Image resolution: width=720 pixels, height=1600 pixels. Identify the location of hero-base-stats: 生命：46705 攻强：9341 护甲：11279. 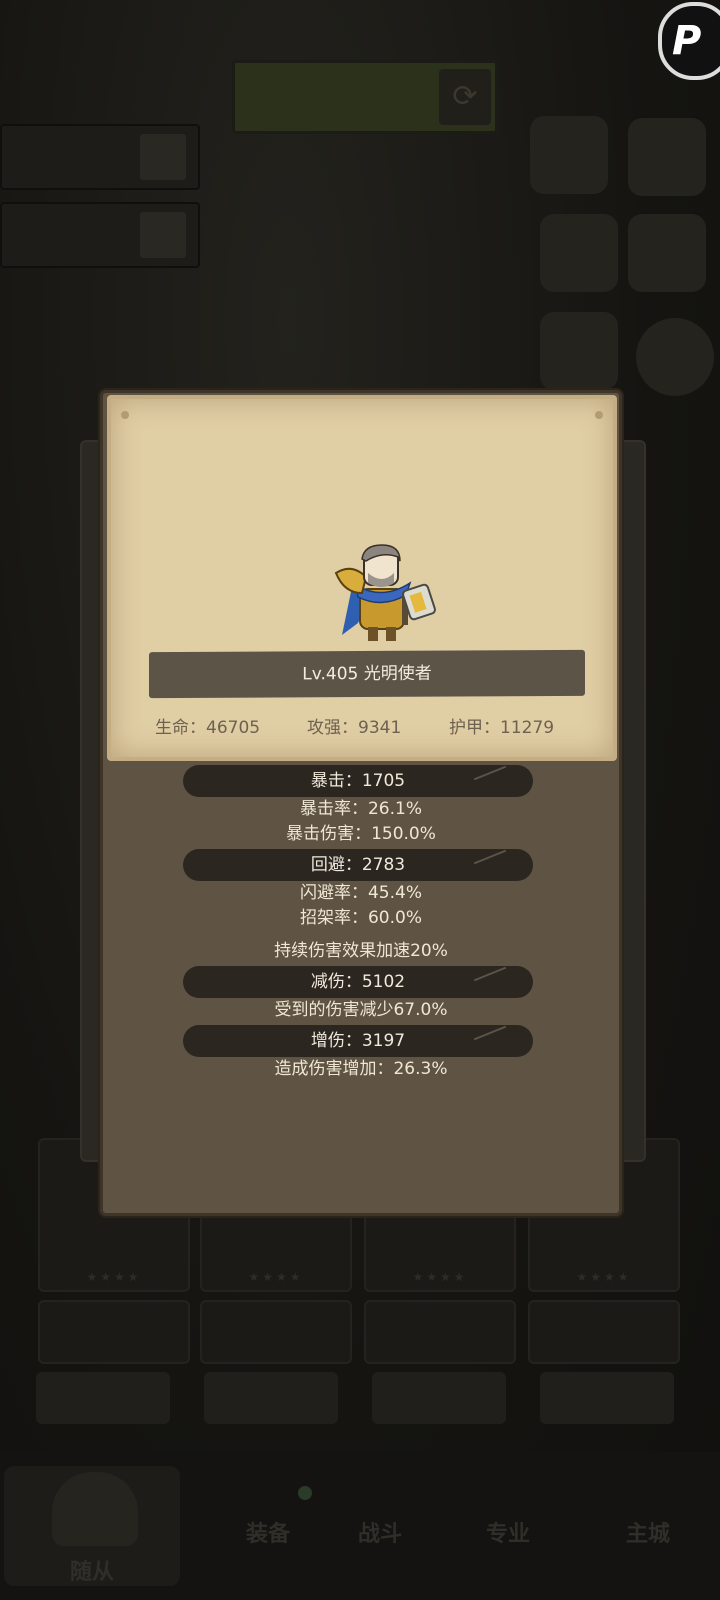
(362, 724).